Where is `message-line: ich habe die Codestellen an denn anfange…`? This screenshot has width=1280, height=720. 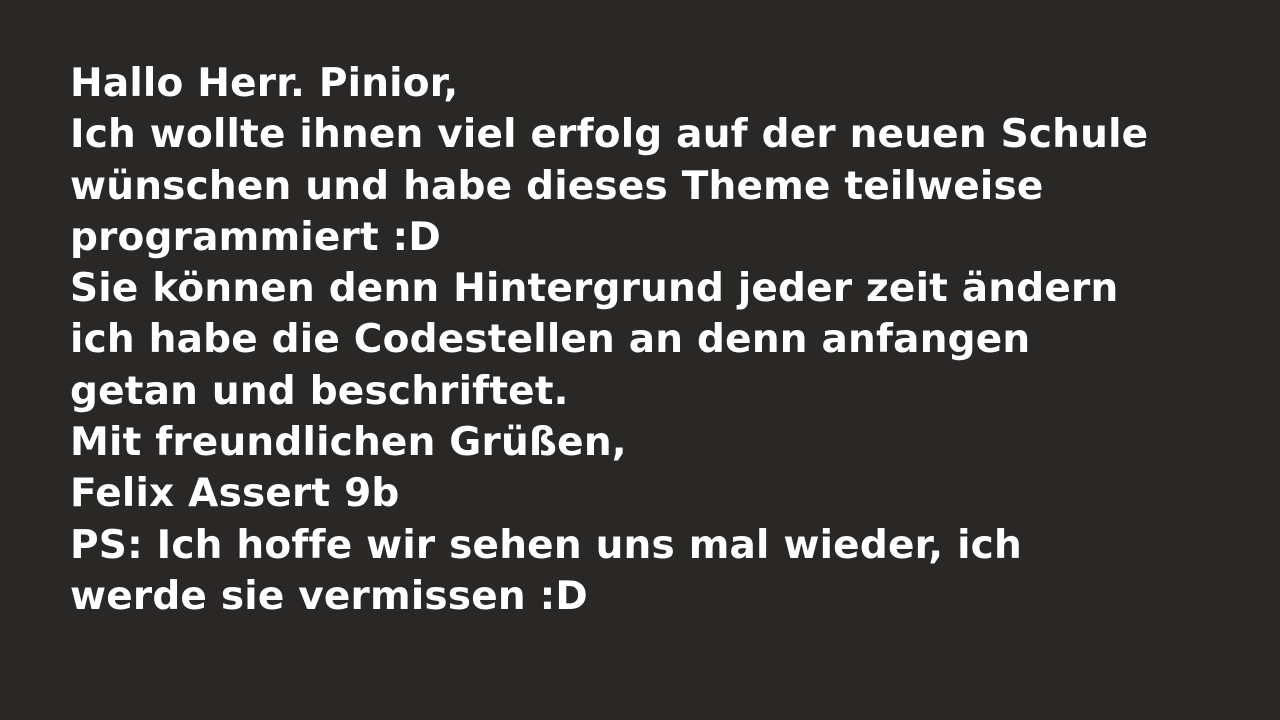 message-line: ich habe die Codestellen an denn anfange… is located at coordinates (550, 340).